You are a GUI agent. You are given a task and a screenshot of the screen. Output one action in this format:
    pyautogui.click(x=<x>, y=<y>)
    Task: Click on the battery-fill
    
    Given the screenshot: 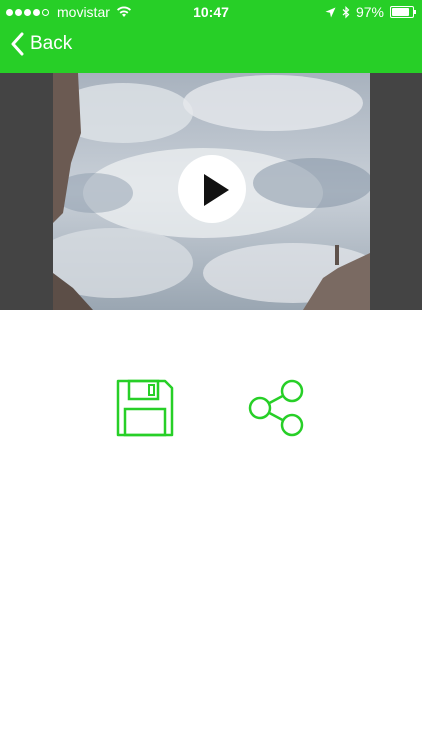 What is the action you would take?
    pyautogui.click(x=401, y=12)
    